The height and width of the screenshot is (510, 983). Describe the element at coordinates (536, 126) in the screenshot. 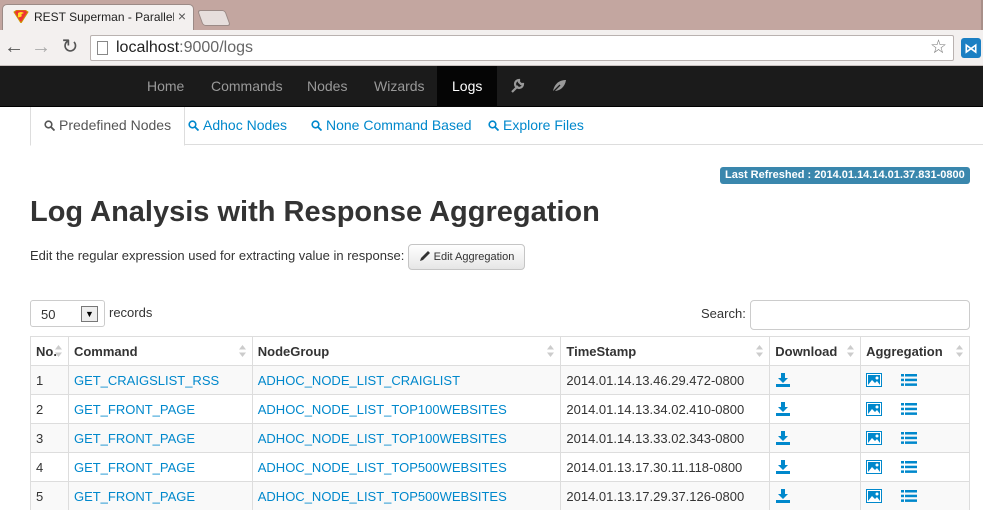

I see `tab-explore-files: Explore Files` at that location.